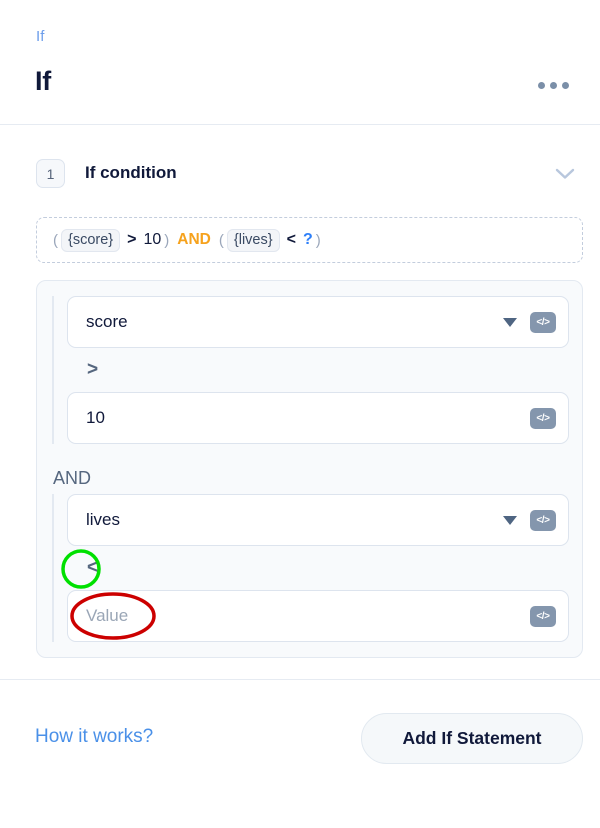  What do you see at coordinates (318, 418) in the screenshot?
I see `value-input-10: 10 </>` at bounding box center [318, 418].